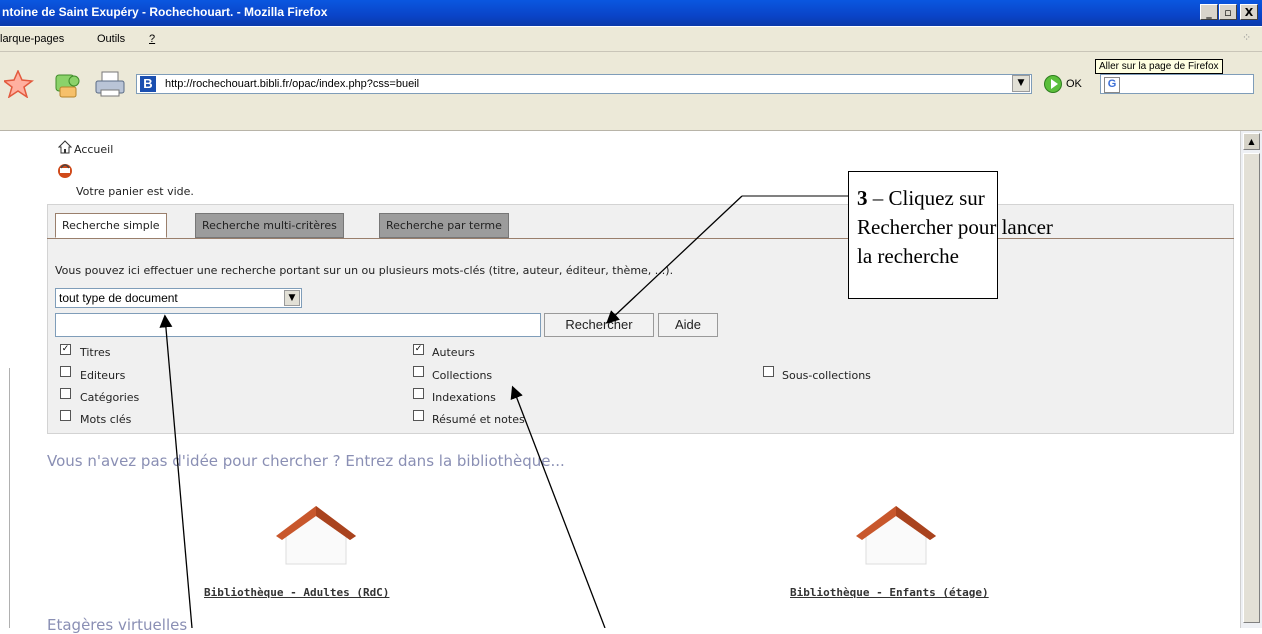  What do you see at coordinates (640, 238) in the screenshot?
I see `tab-underline` at bounding box center [640, 238].